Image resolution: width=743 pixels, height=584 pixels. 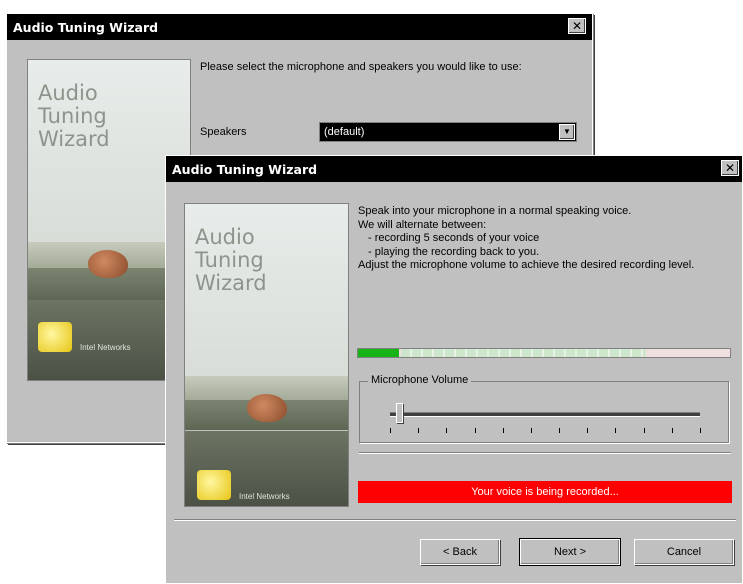 What do you see at coordinates (544, 408) in the screenshot?
I see `microphone-volume-group: Microphone Volume` at bounding box center [544, 408].